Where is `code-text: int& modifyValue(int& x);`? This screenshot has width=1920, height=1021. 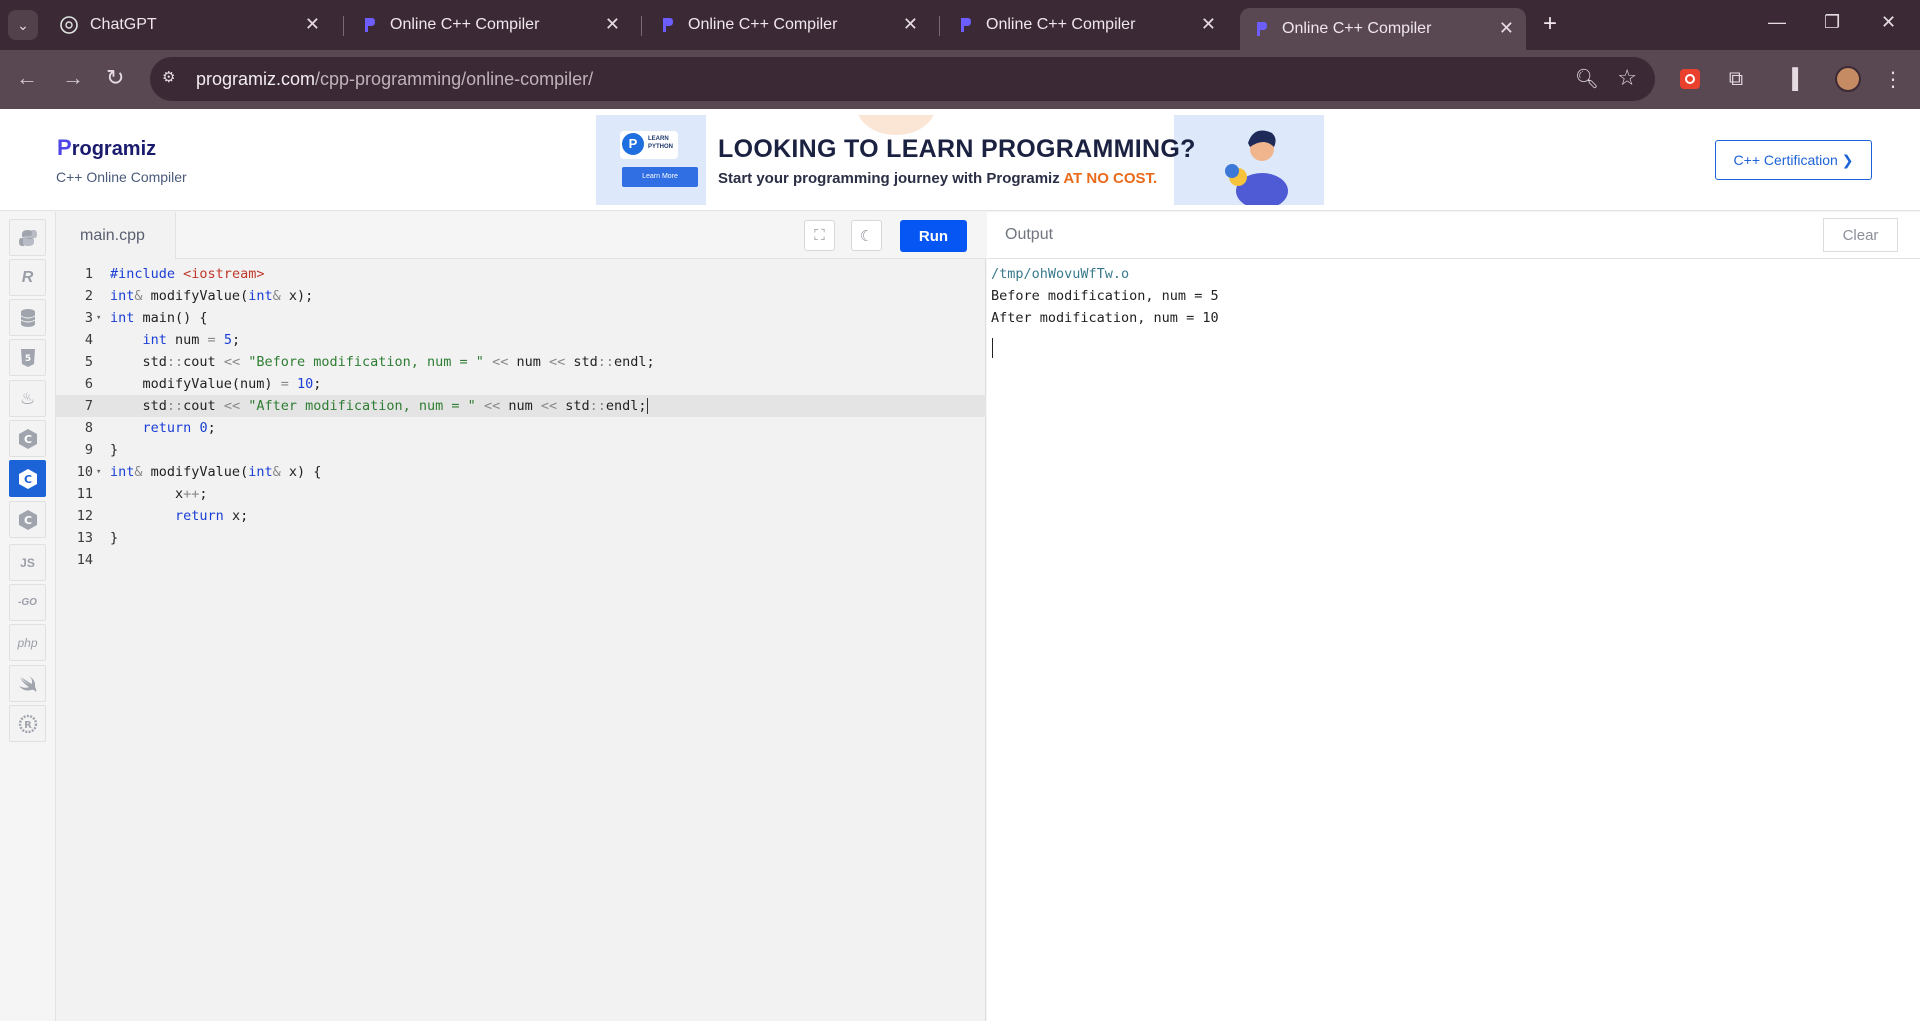
code-text: int& modifyValue(int& x); is located at coordinates (212, 296).